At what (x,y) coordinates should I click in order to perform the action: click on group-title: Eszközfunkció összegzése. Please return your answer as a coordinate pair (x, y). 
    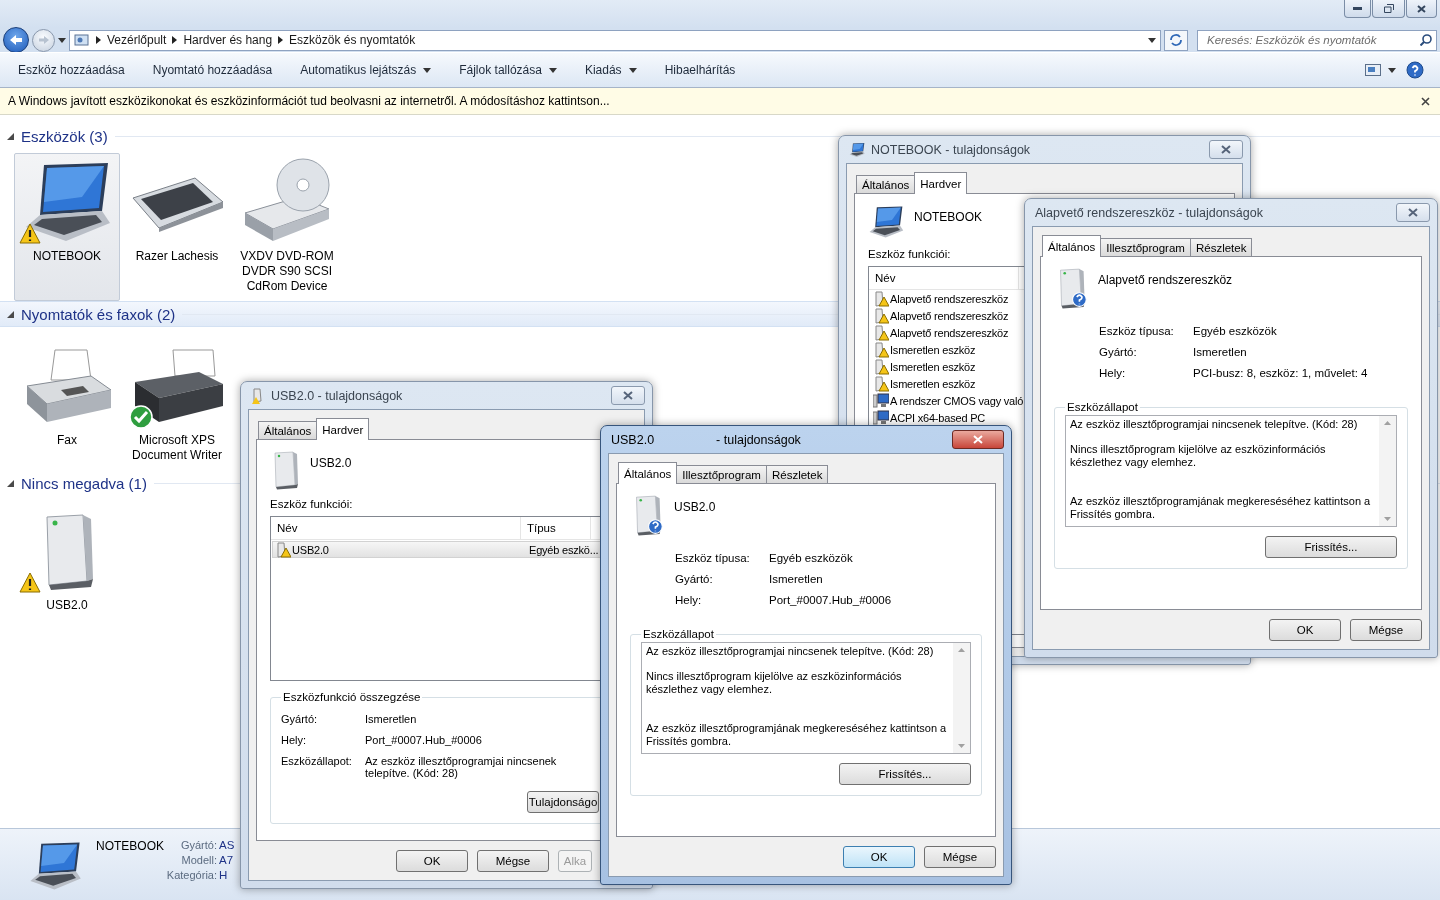
    Looking at the image, I should click on (352, 697).